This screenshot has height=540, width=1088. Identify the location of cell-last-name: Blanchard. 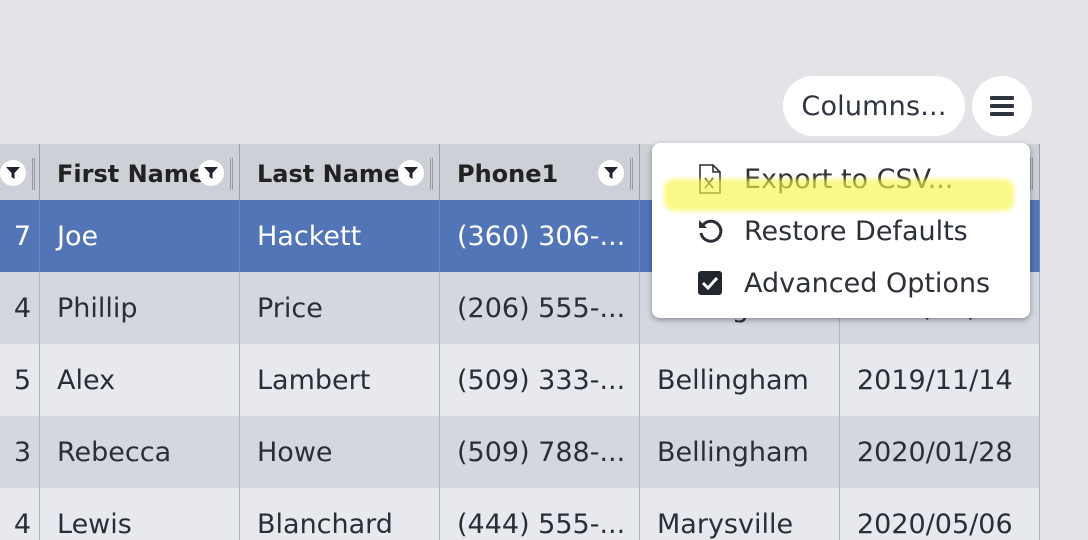
(340, 514).